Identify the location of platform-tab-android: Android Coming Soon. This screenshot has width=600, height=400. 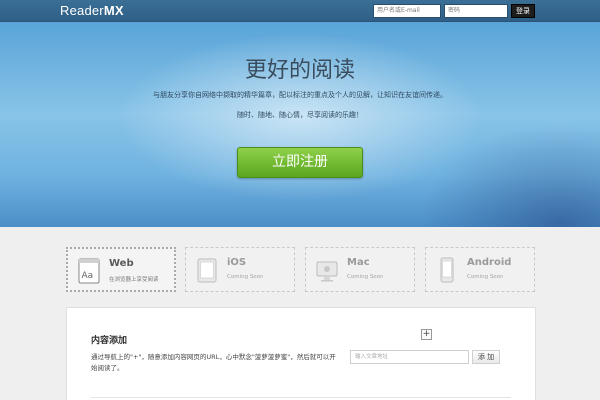
(480, 269).